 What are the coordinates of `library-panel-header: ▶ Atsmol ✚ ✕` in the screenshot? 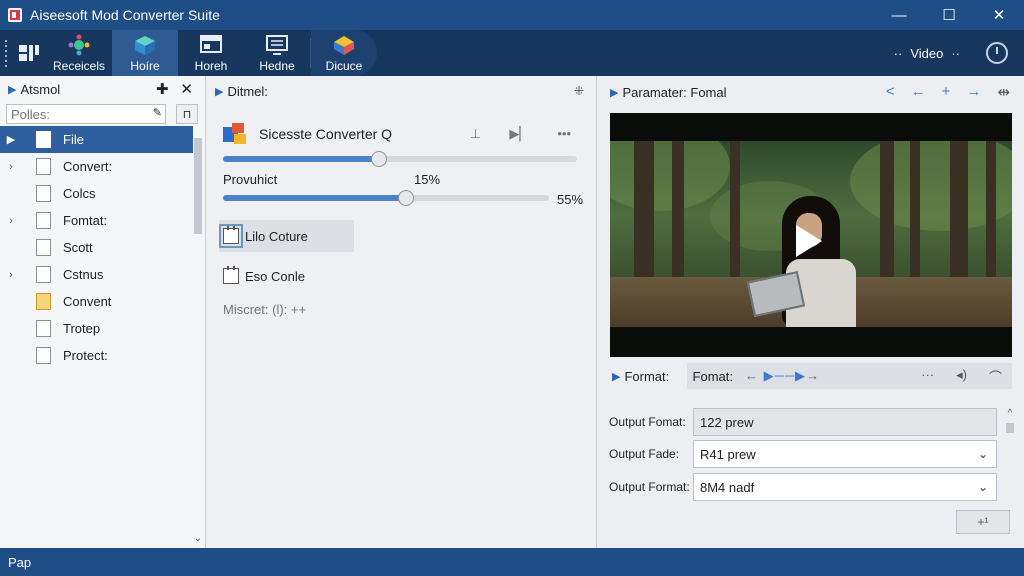 It's located at (102, 89).